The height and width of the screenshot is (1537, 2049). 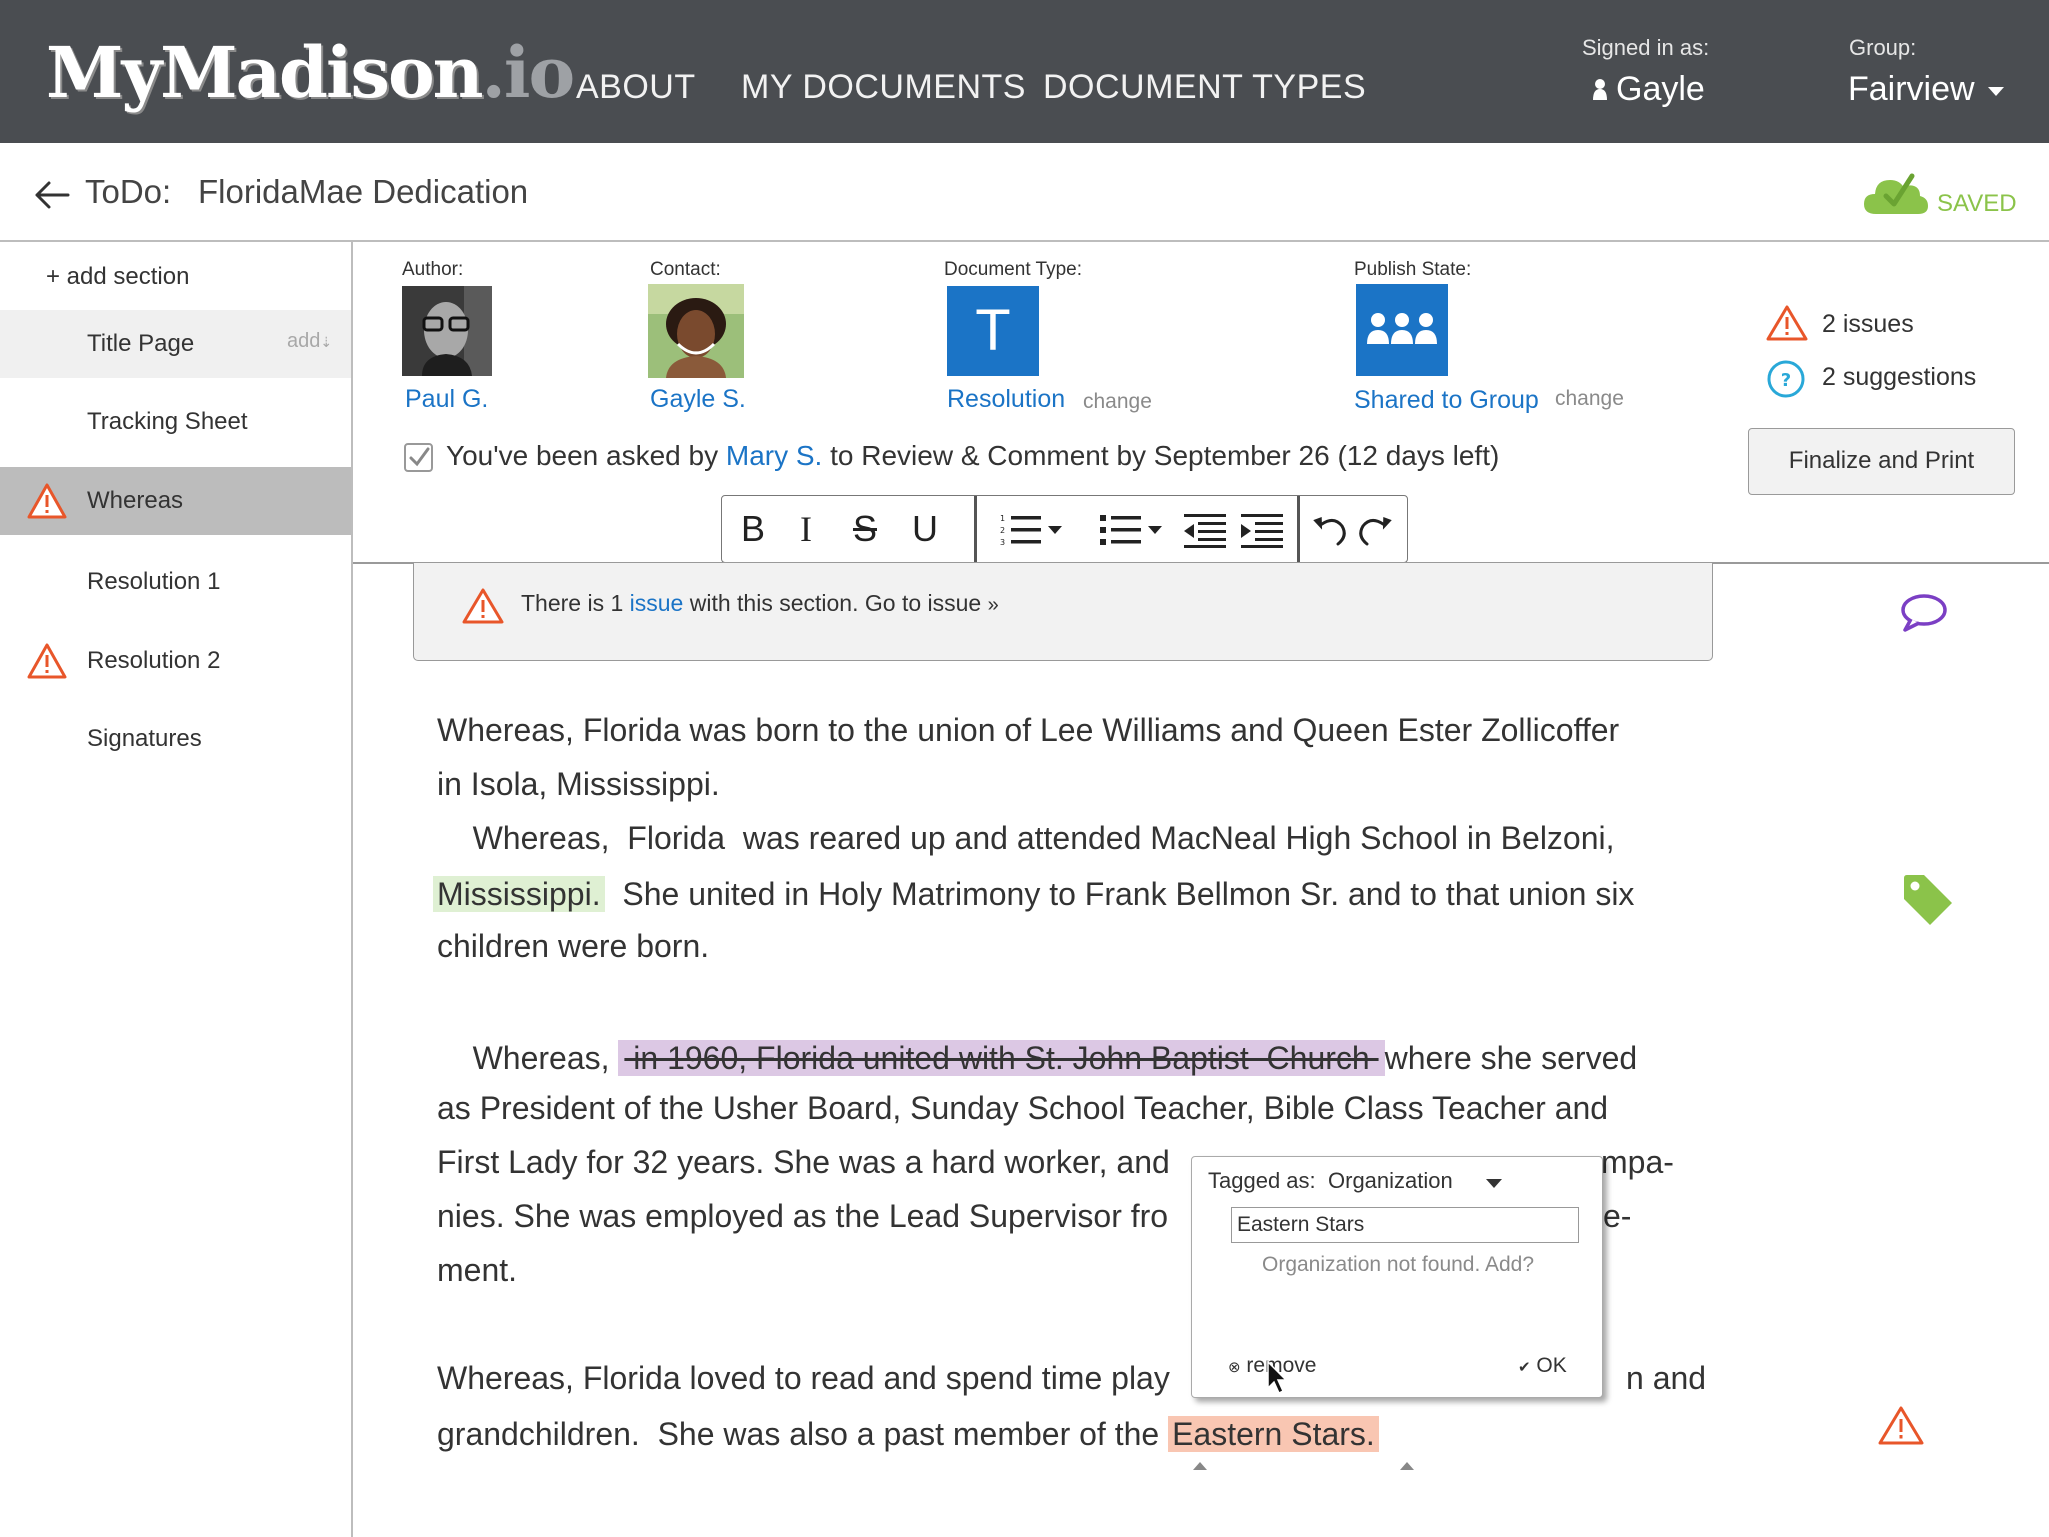 I want to click on sidebar-item-label: Resolution 2, so click(x=154, y=660).